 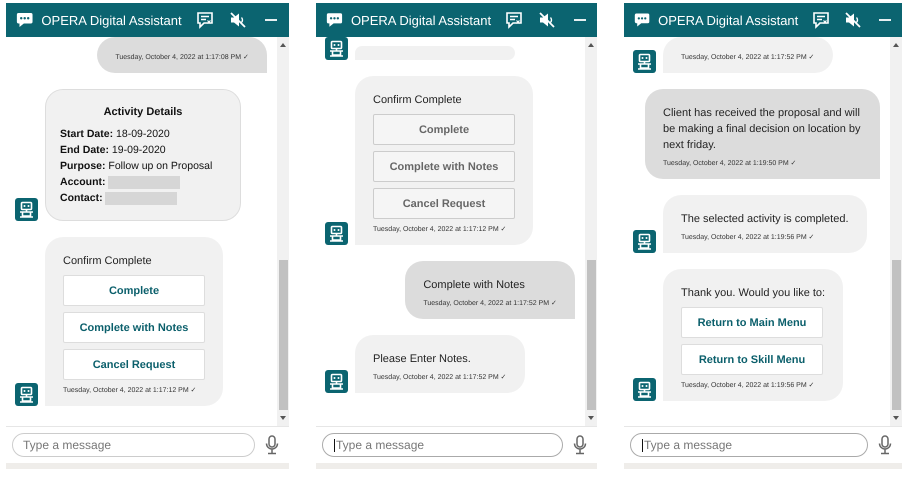 I want to click on choice-button: Complete, so click(x=134, y=290).